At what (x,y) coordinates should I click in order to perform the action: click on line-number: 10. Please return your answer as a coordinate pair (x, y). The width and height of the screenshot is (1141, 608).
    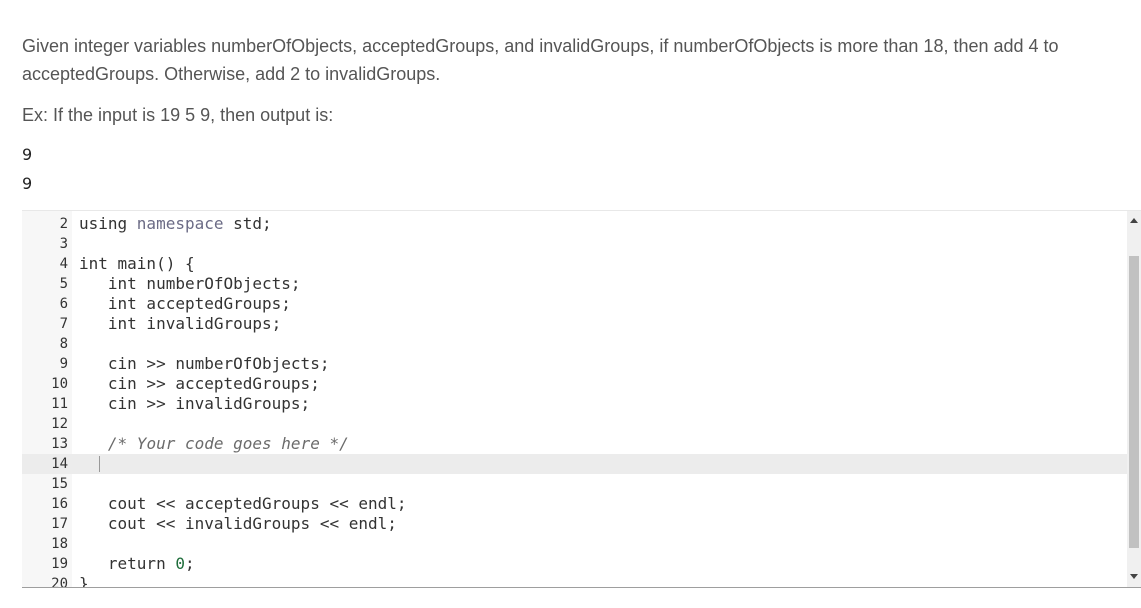
    Looking at the image, I should click on (59, 384).